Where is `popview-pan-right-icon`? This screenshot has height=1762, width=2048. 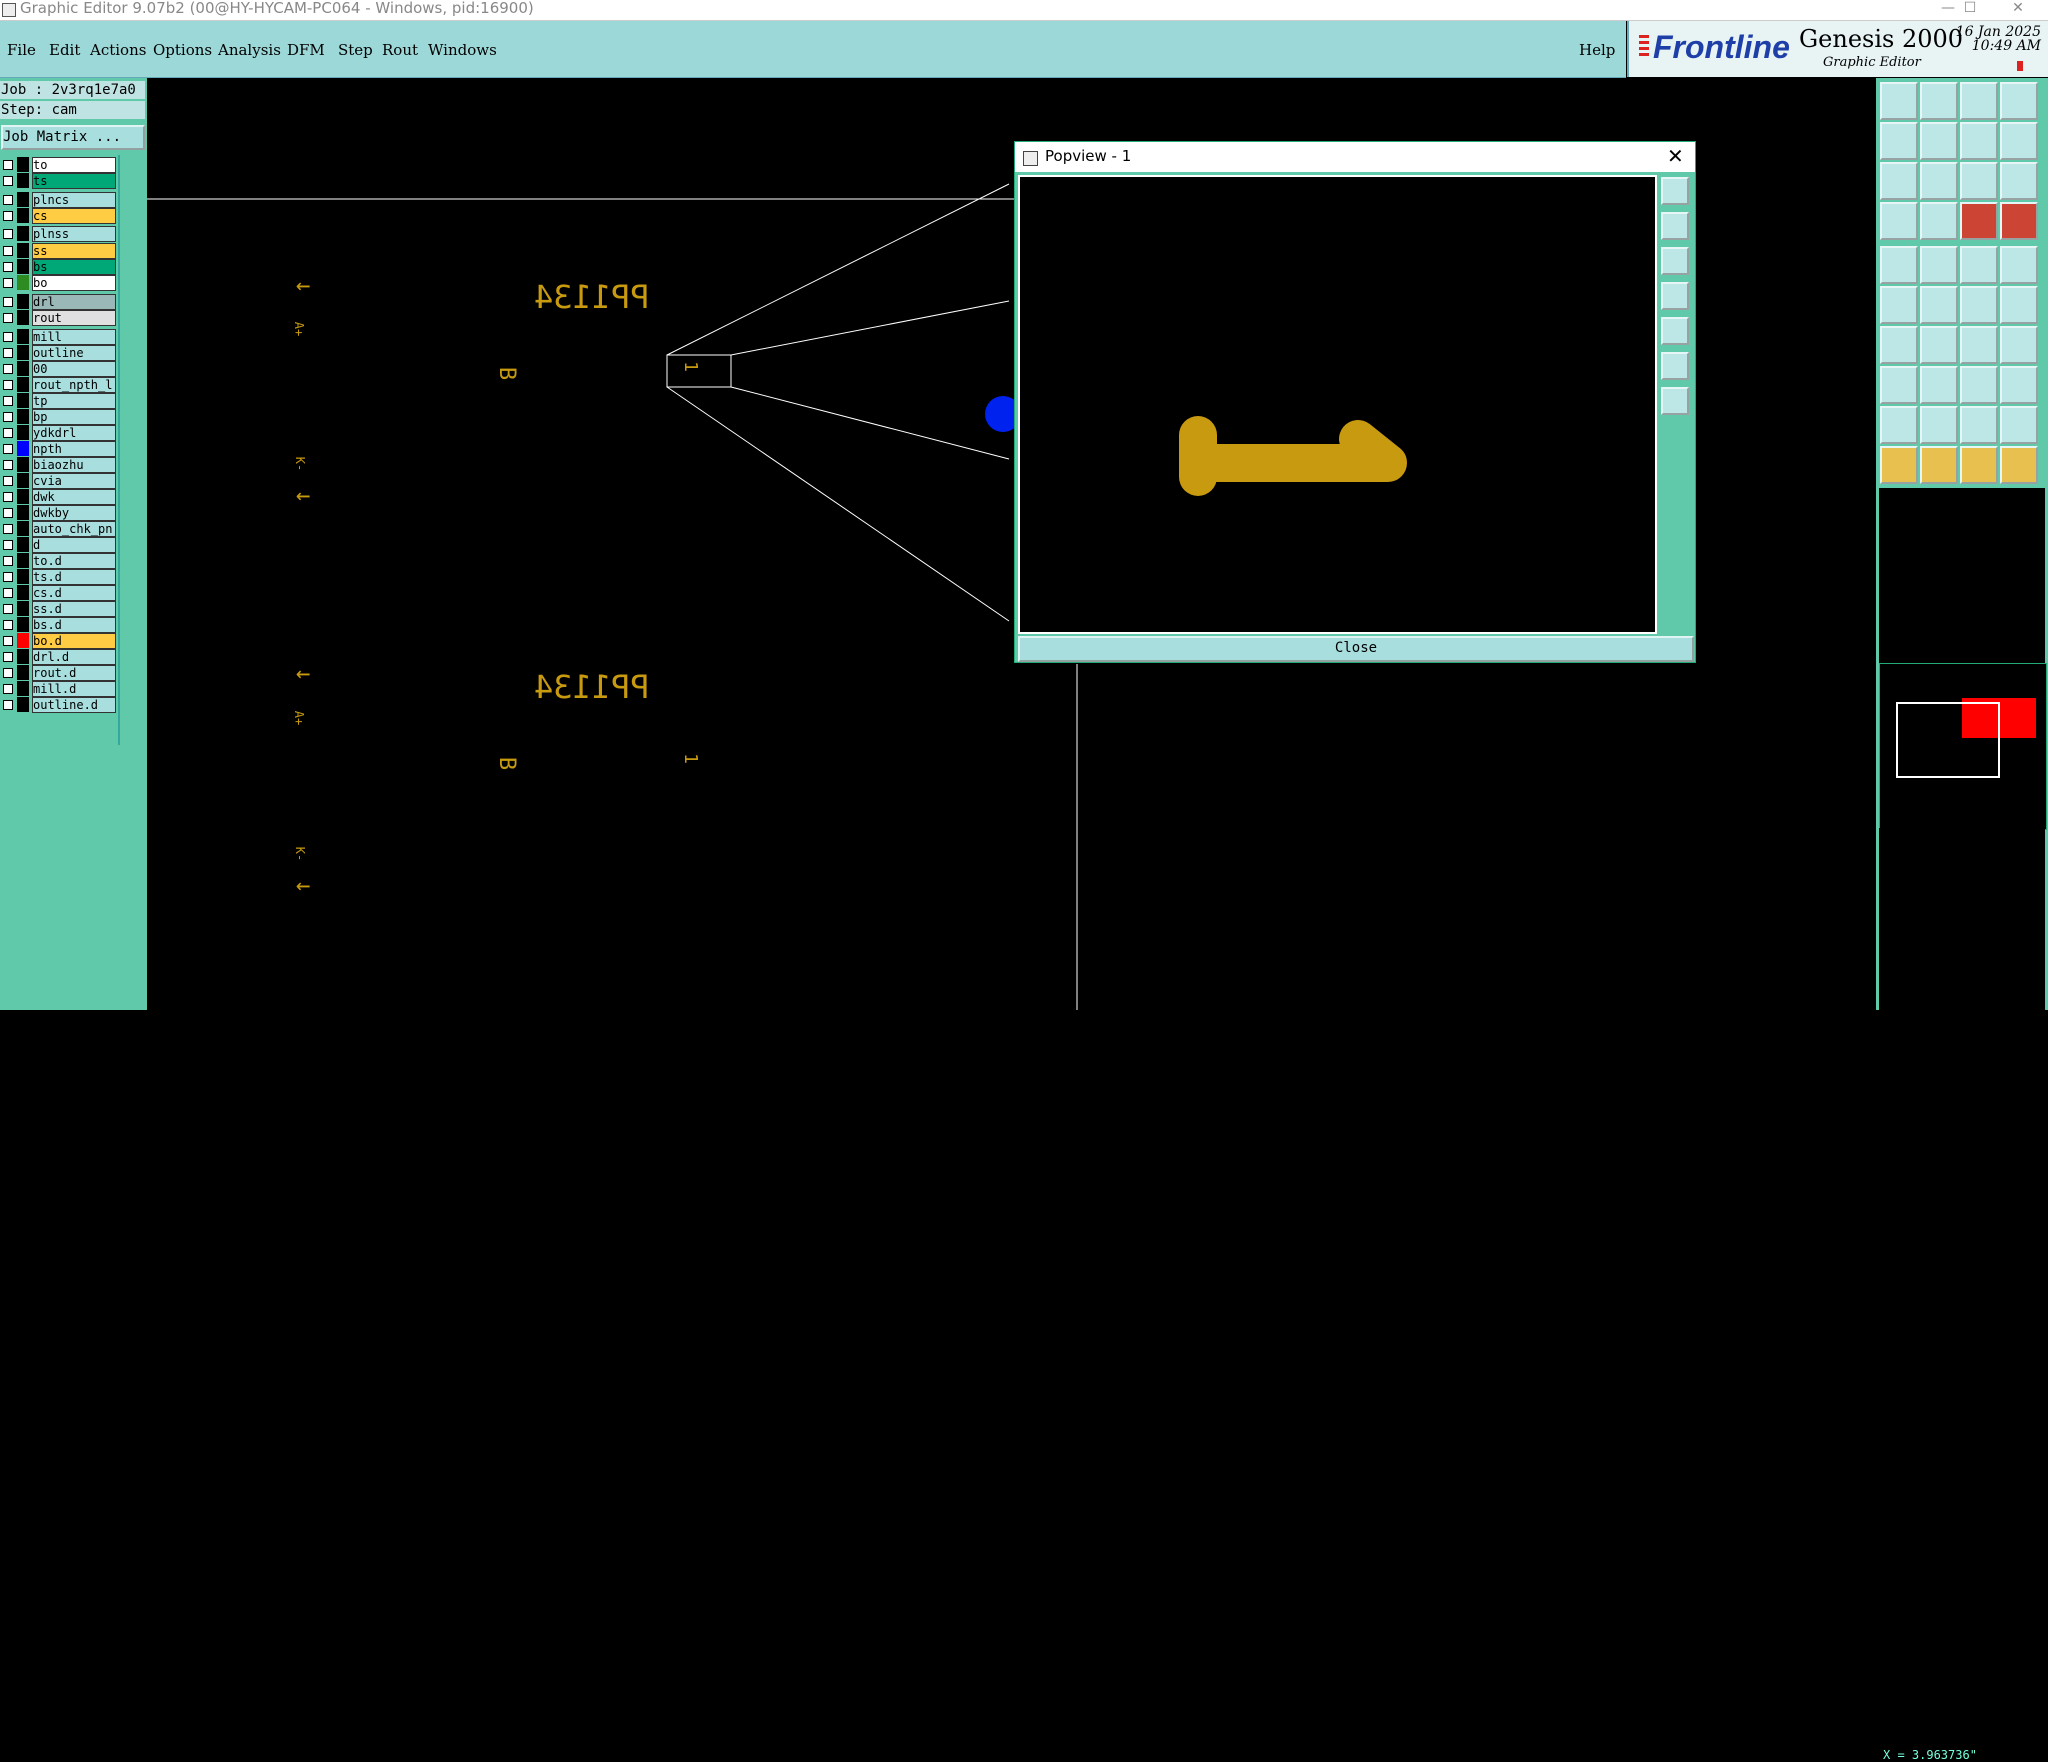
popview-pan-right-icon is located at coordinates (1675, 331).